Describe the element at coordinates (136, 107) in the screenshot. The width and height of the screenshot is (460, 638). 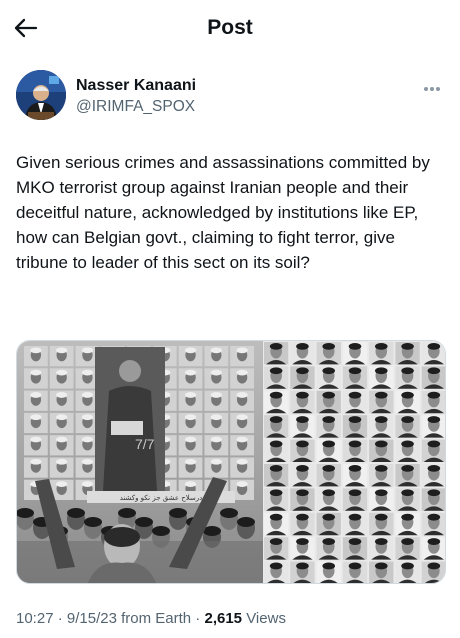
I see `author-handle: @IRIMFA_SPOX` at that location.